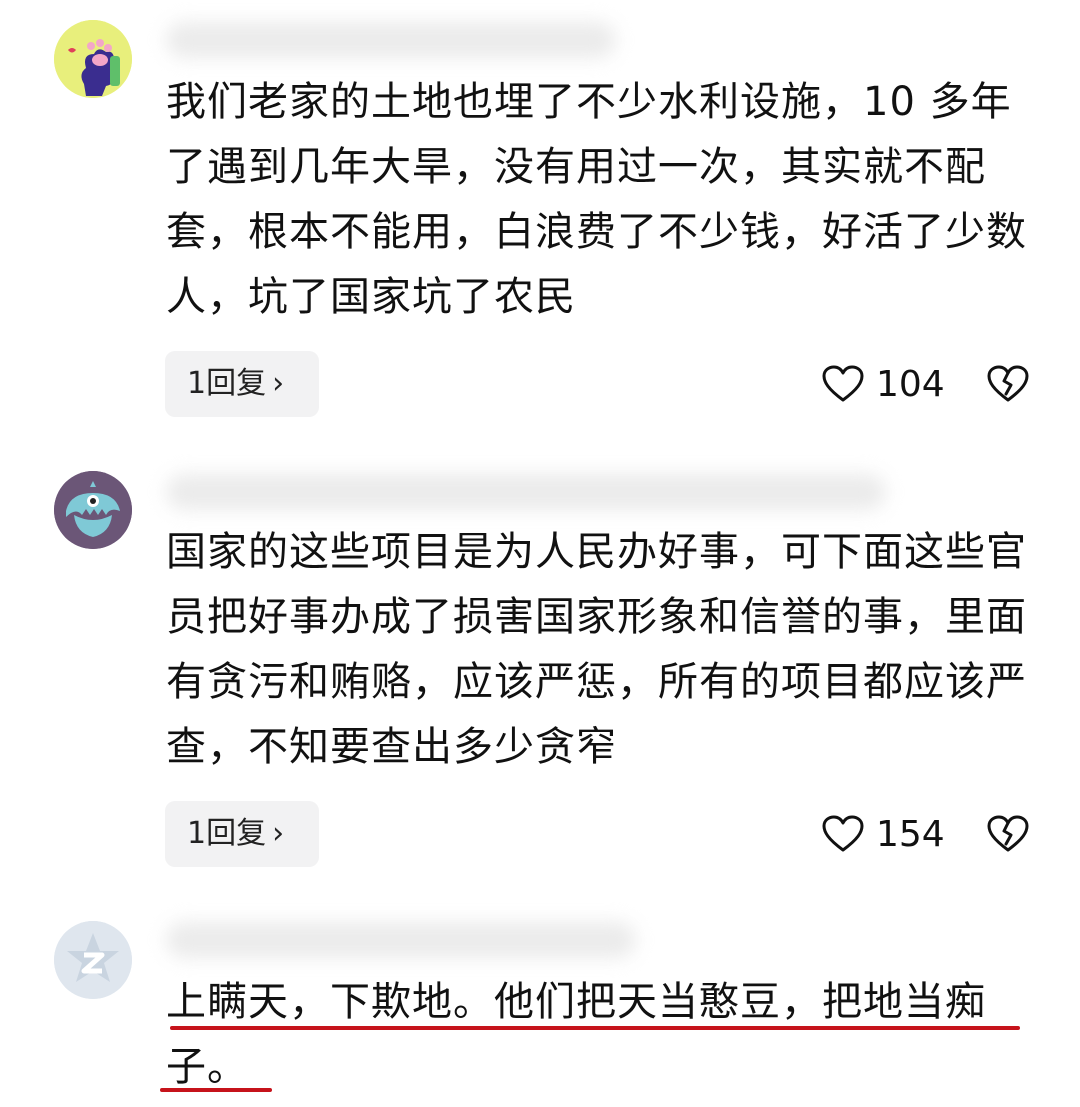 This screenshot has width=1080, height=1107. I want to click on like-count: 154, so click(910, 834).